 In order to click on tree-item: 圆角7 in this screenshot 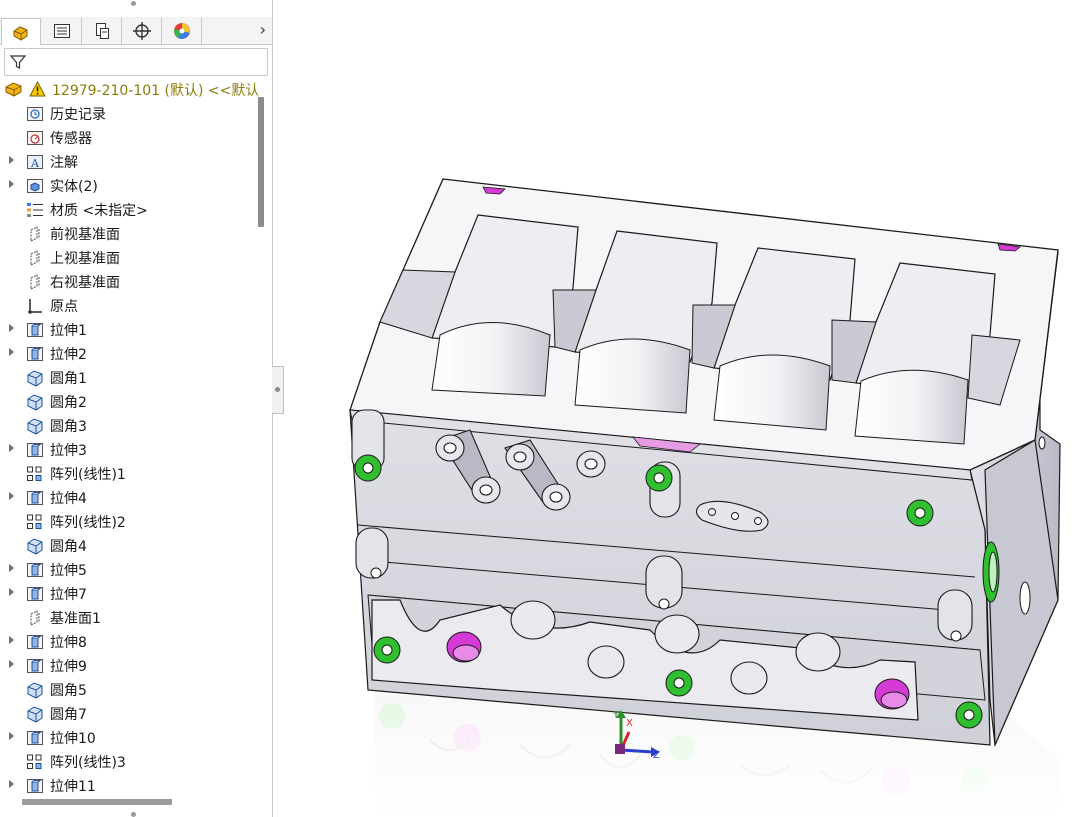, I will do `click(128, 714)`.